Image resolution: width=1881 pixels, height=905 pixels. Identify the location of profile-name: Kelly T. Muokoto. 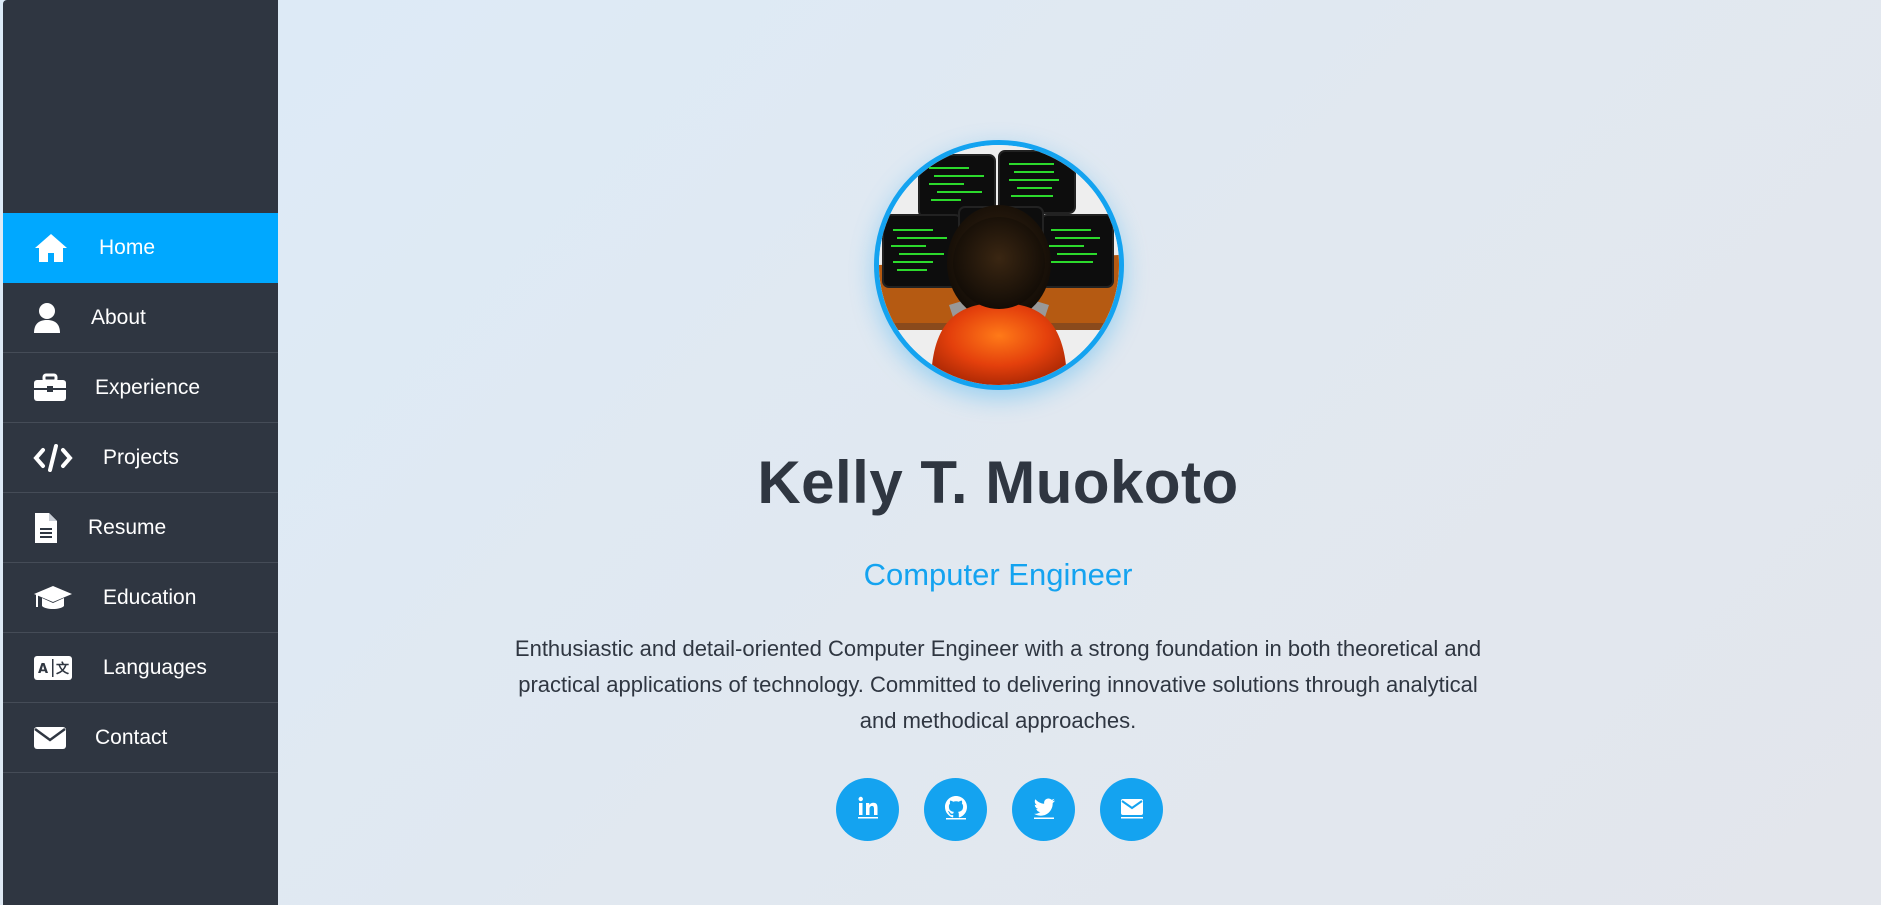
(998, 482).